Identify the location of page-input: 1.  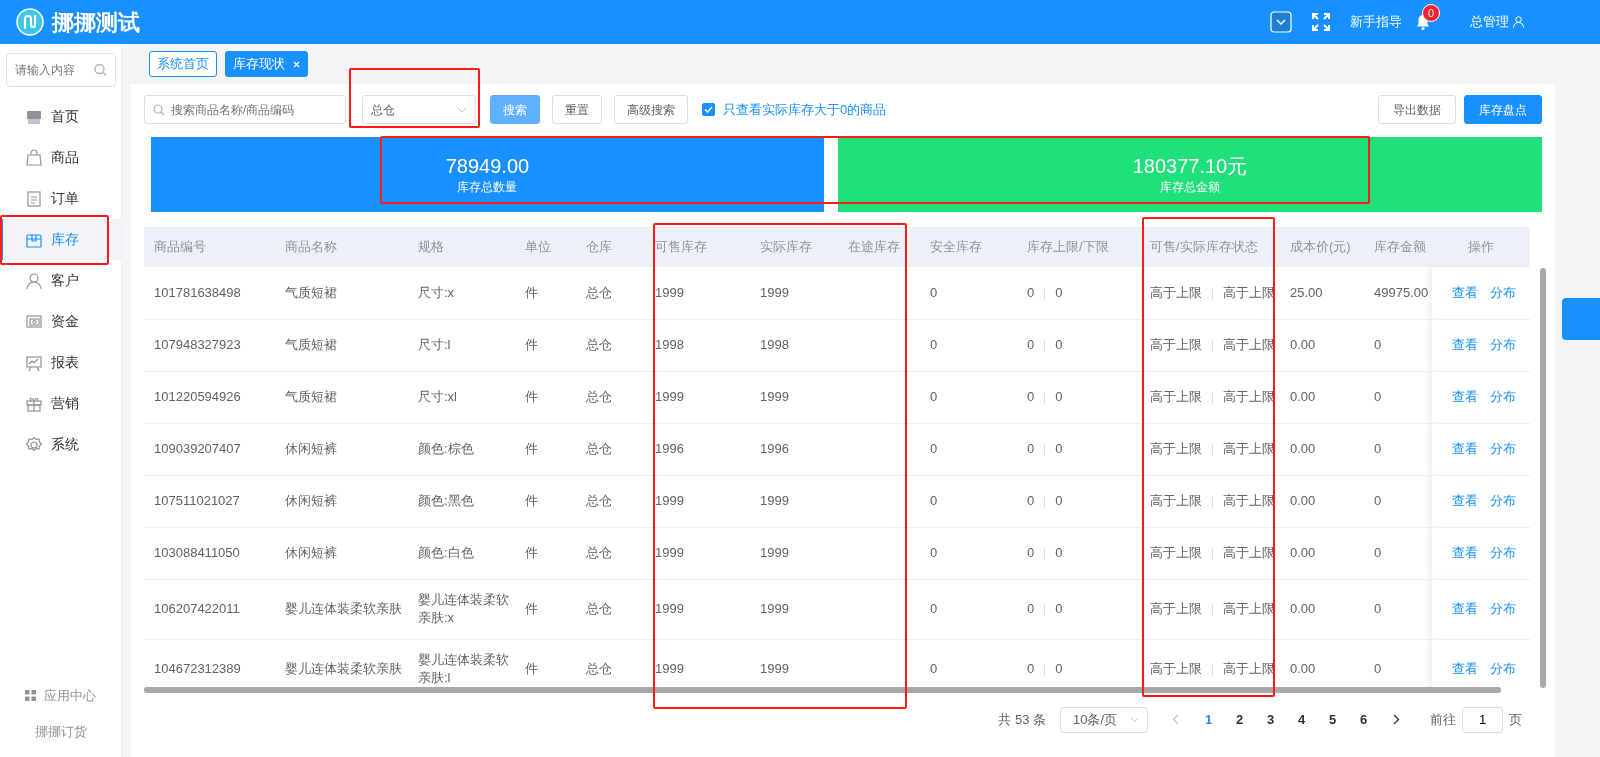
(1482, 719).